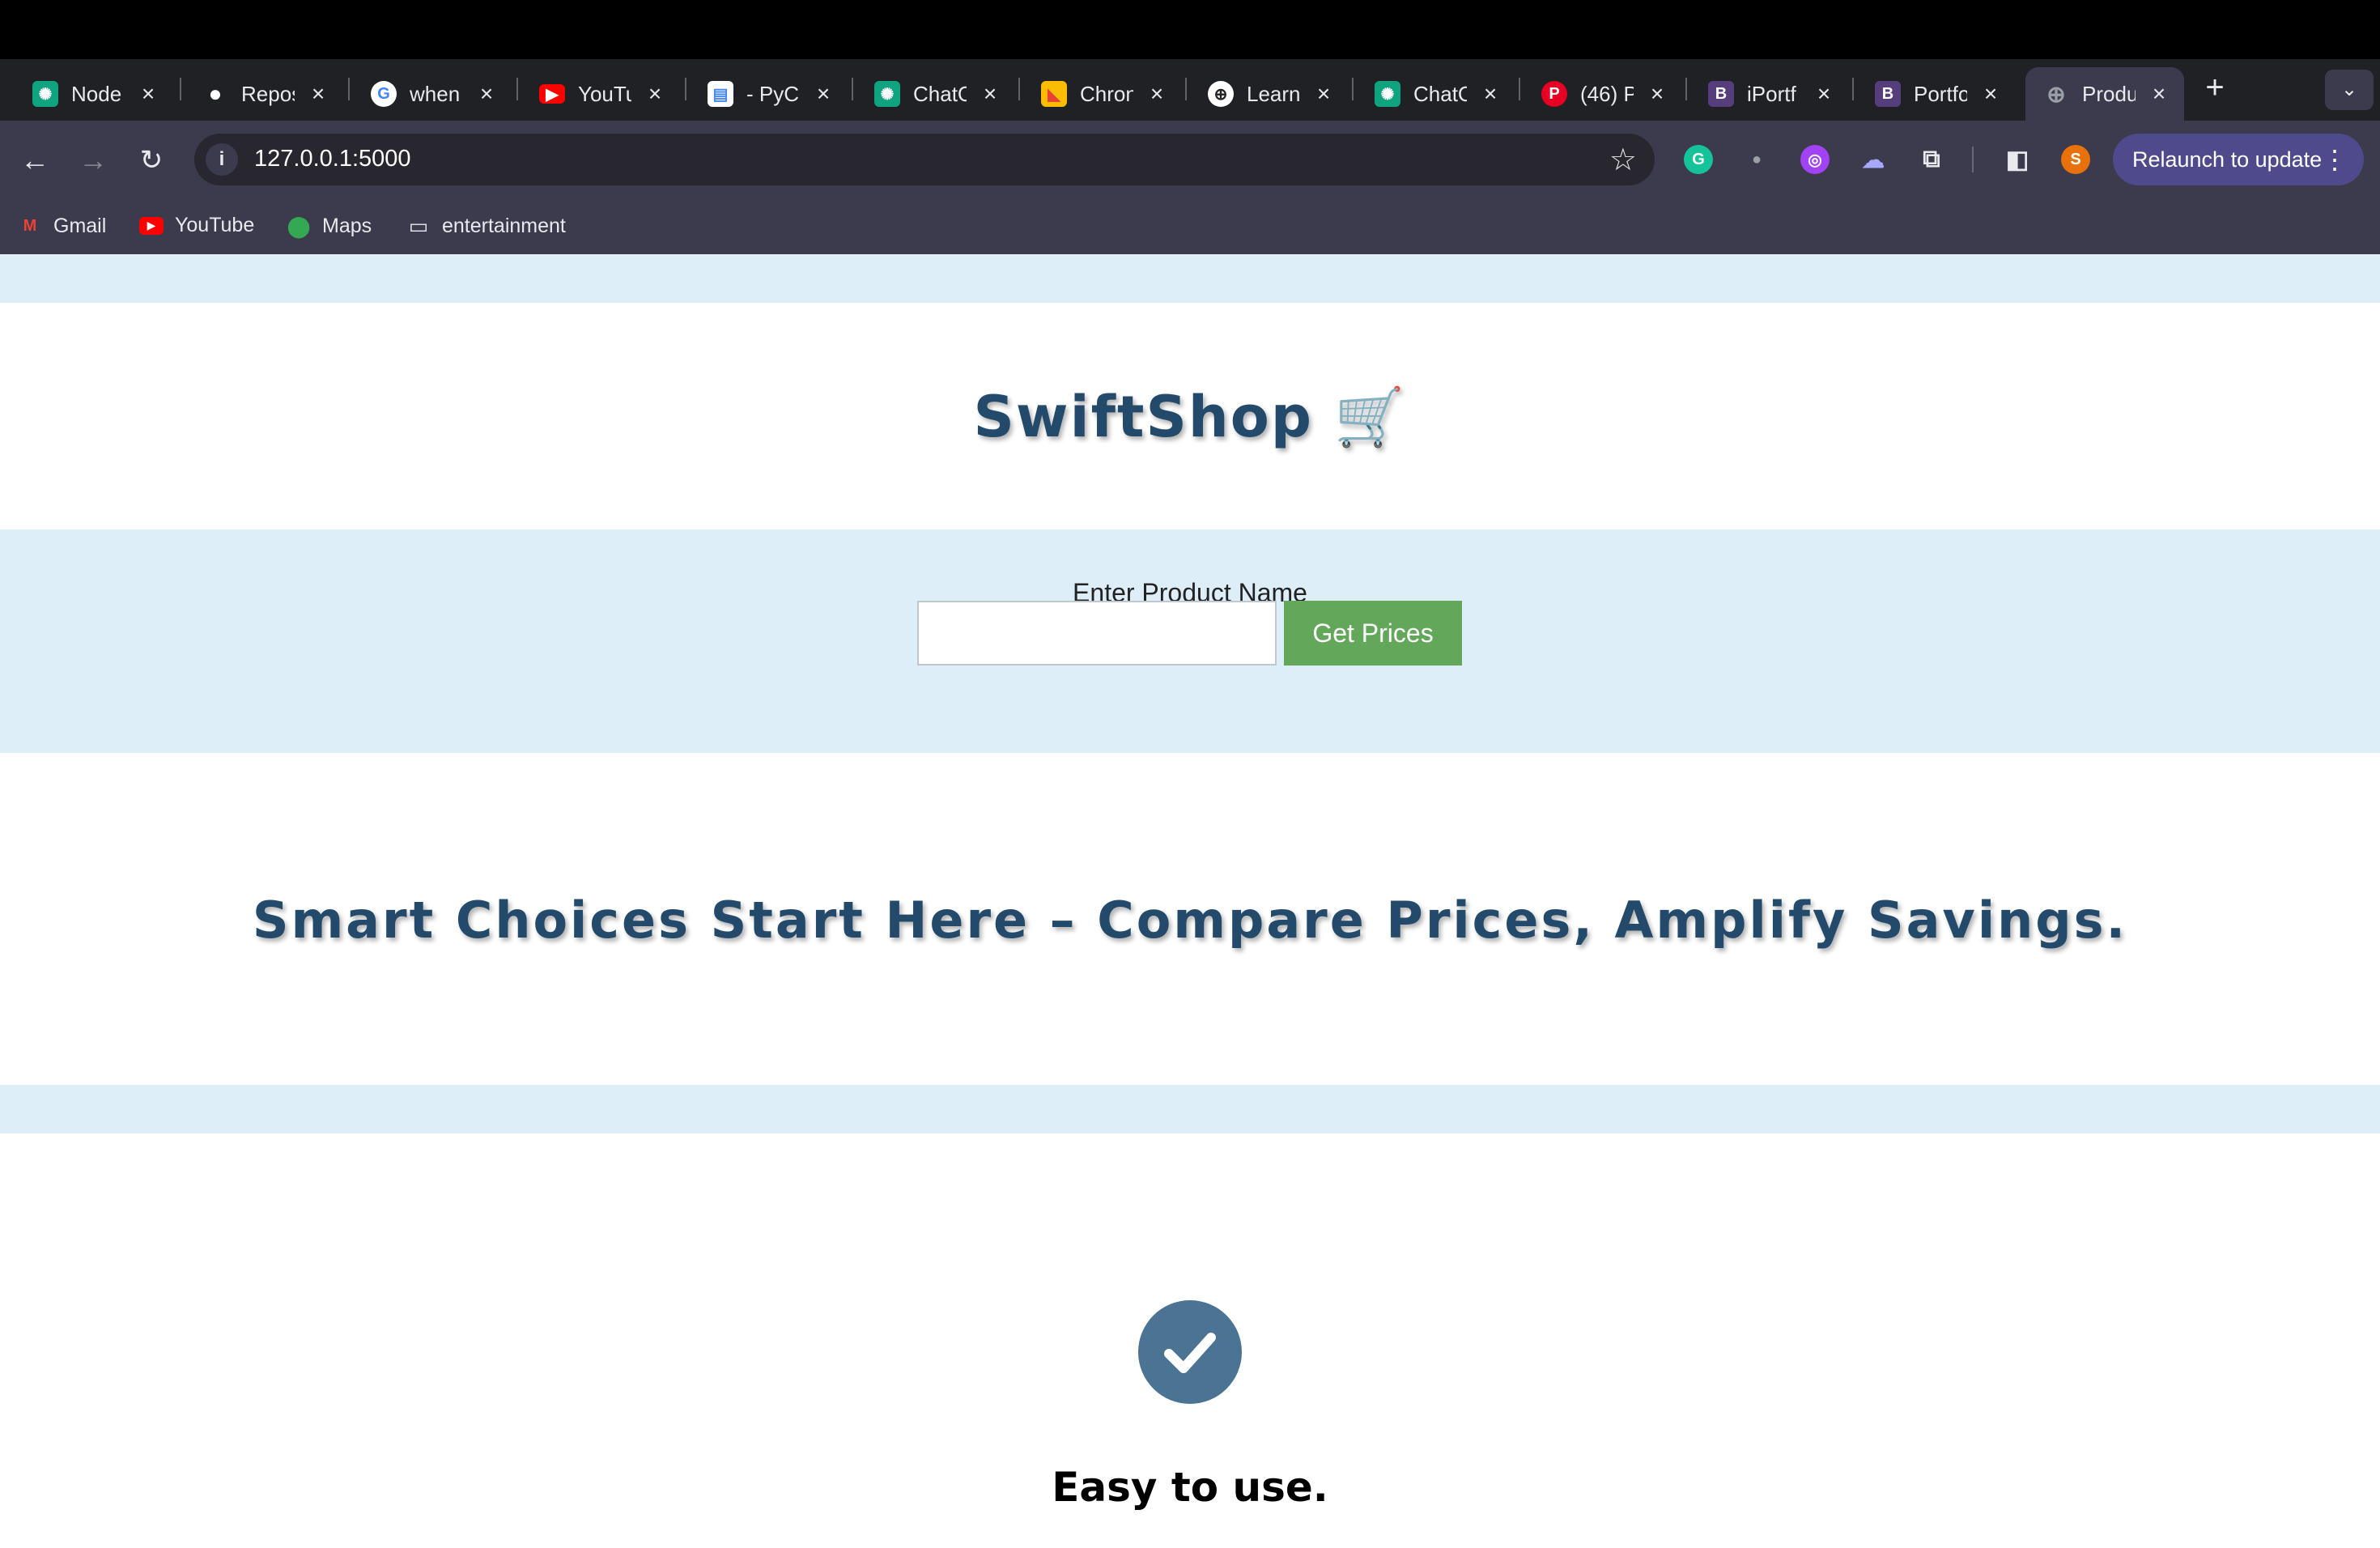  I want to click on tab-title: Node, so click(97, 93).